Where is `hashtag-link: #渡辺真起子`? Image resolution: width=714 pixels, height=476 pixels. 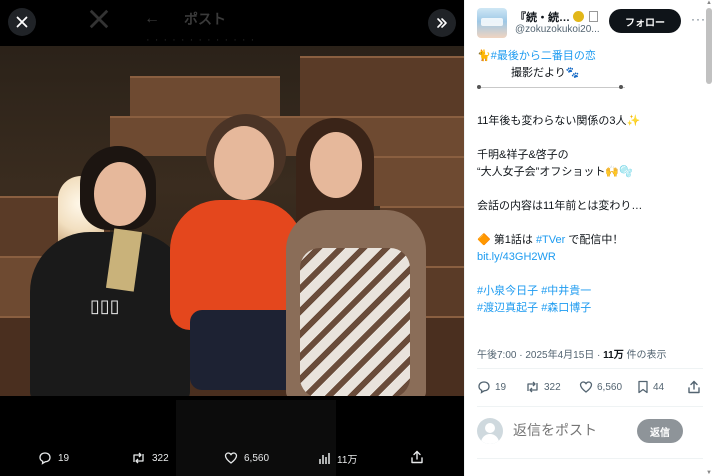 hashtag-link: #渡辺真起子 is located at coordinates (507, 308).